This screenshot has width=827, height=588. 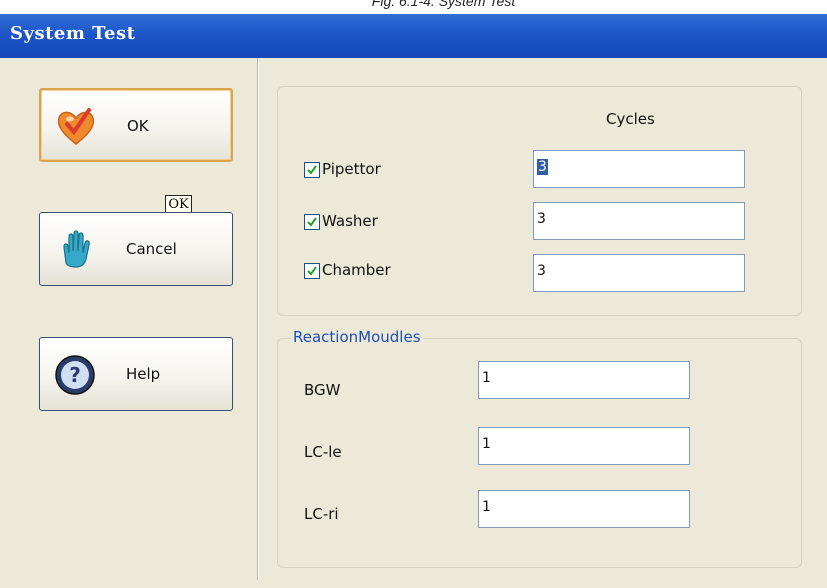 I want to click on cancel-button: Cancel, so click(x=136, y=249).